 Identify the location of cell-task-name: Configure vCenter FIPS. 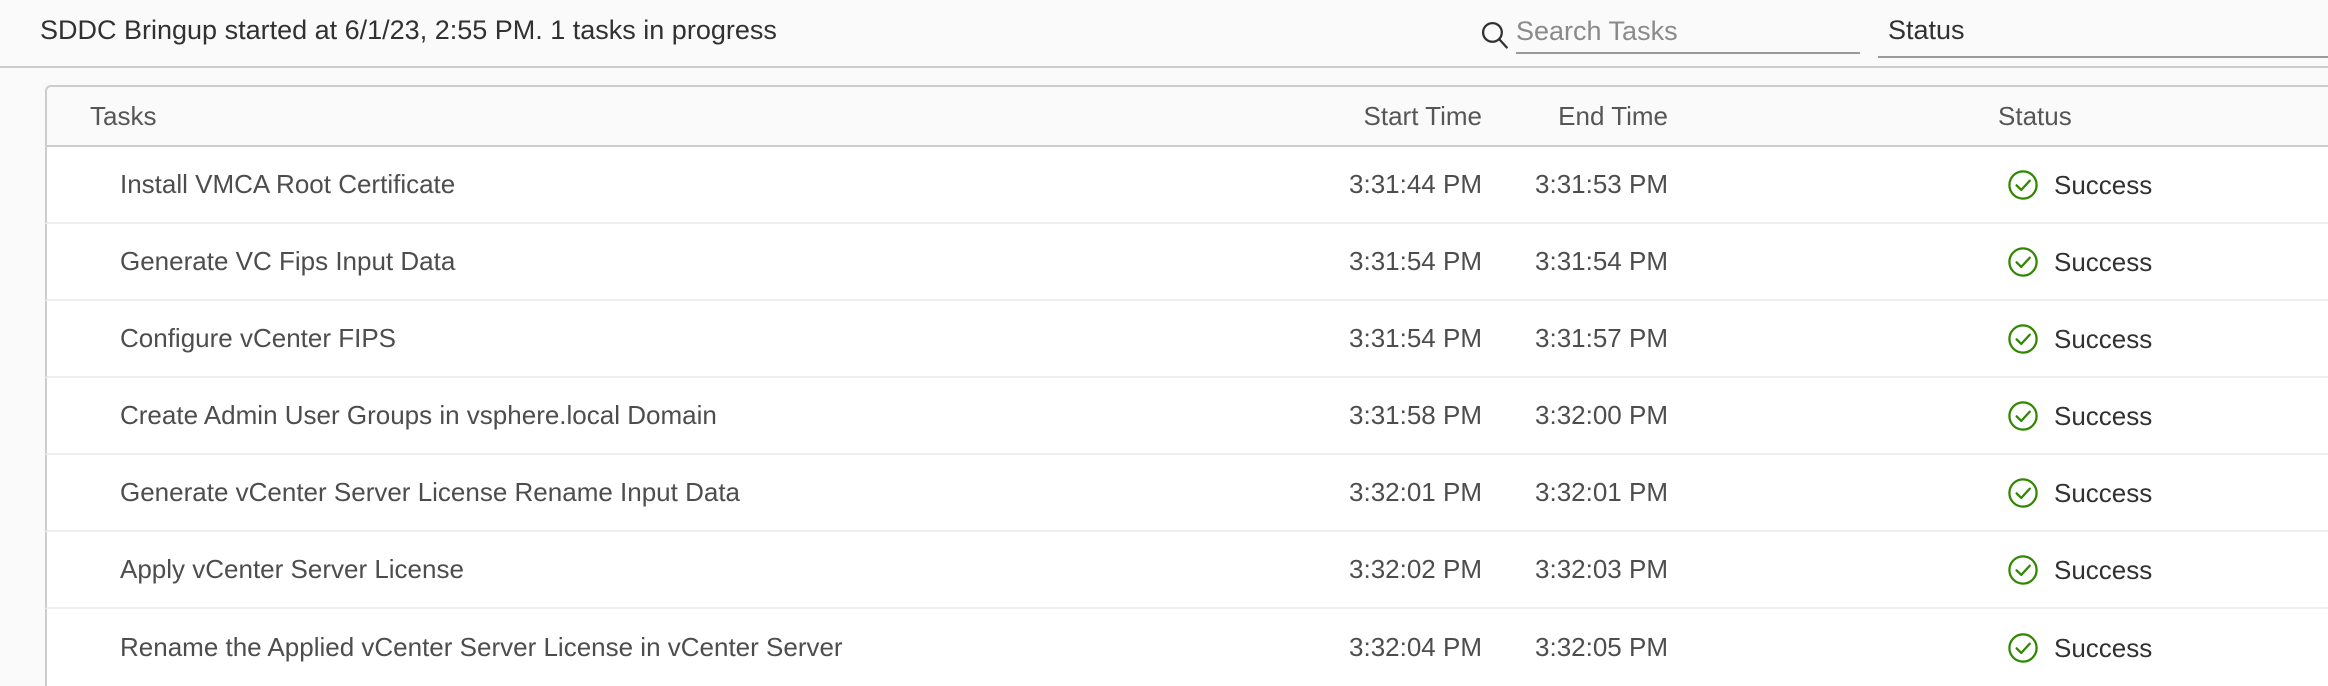
(258, 338).